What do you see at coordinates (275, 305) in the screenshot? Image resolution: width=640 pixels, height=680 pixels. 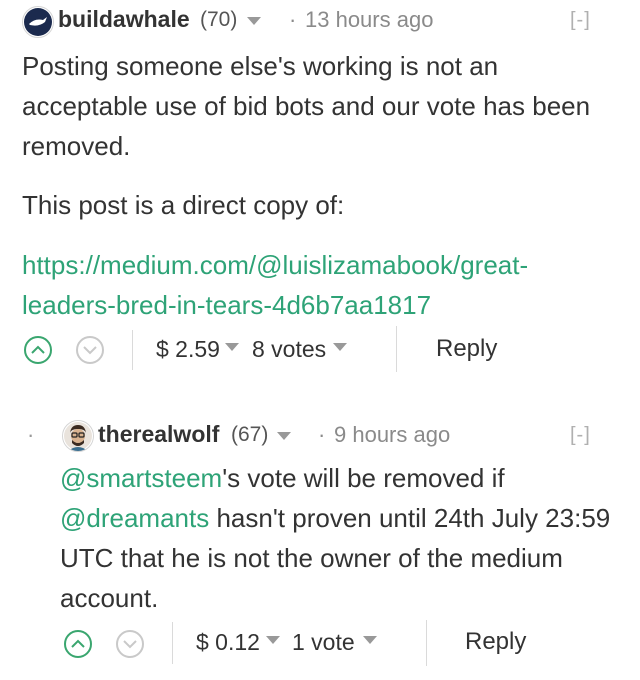 I see `link-line: leaders-bred-in-tears-4d6b7aa1817` at bounding box center [275, 305].